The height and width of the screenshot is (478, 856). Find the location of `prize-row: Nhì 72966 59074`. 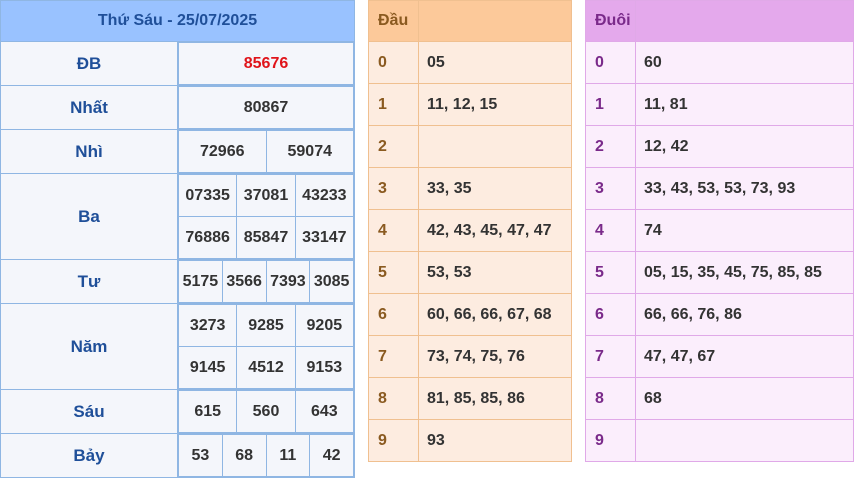

prize-row: Nhì 72966 59074 is located at coordinates (177, 151).